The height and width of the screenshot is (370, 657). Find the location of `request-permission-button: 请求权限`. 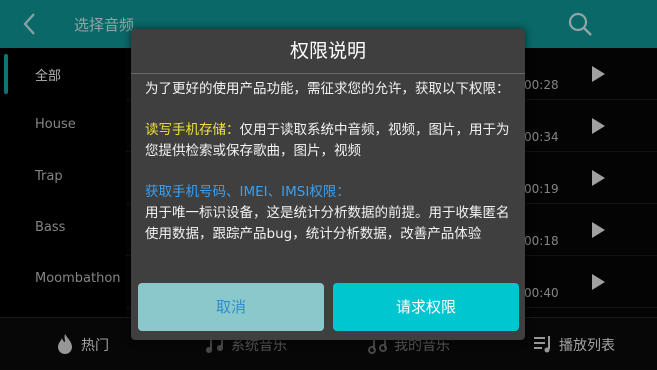

request-permission-button: 请求权限 is located at coordinates (426, 307).